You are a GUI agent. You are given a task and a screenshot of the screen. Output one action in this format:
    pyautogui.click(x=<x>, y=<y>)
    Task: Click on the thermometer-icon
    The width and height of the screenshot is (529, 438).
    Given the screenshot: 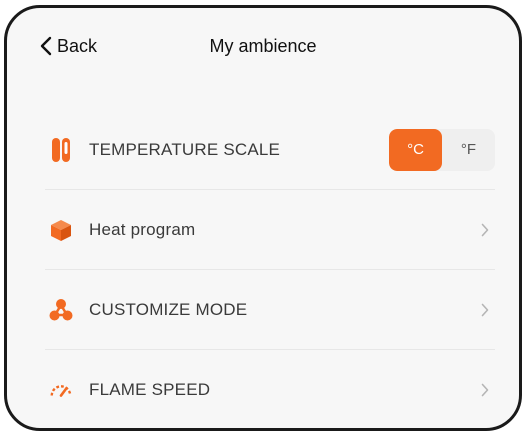 What is the action you would take?
    pyautogui.click(x=61, y=149)
    